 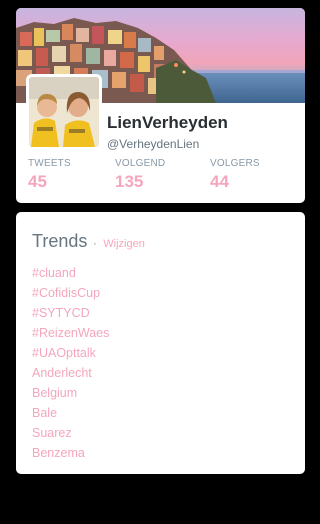 What do you see at coordinates (70, 313) in the screenshot?
I see `trend-item: #SYTYCD` at bounding box center [70, 313].